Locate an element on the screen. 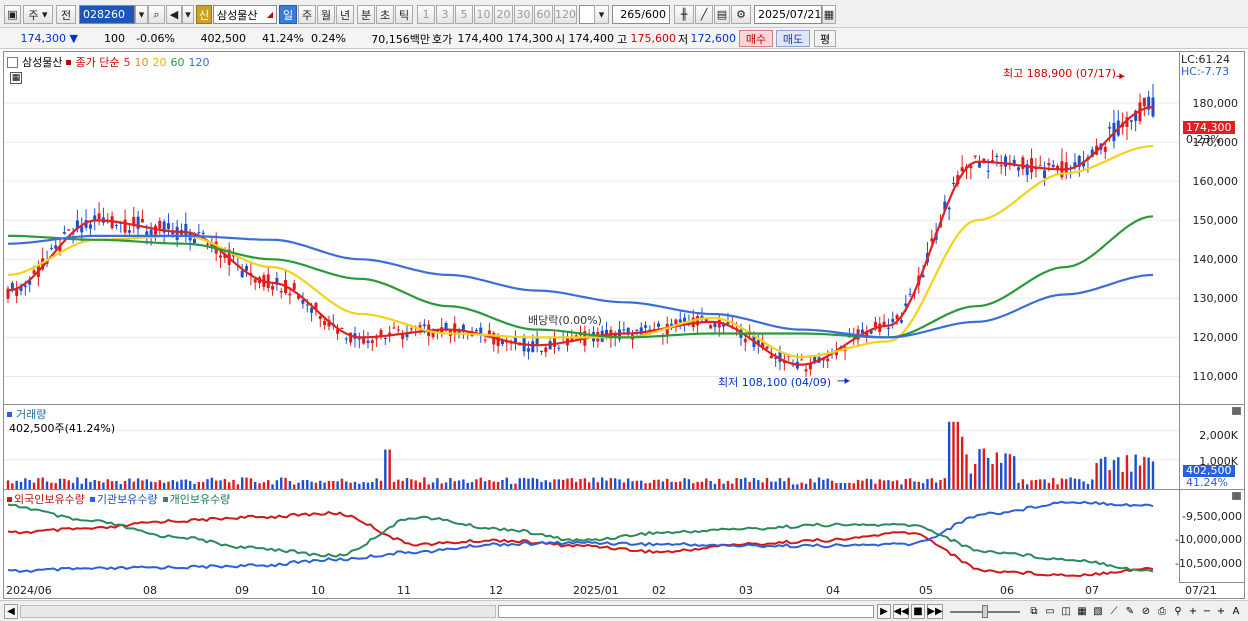 This screenshot has height=621, width=1248. holding-pane-close-icon is located at coordinates (1236, 496).